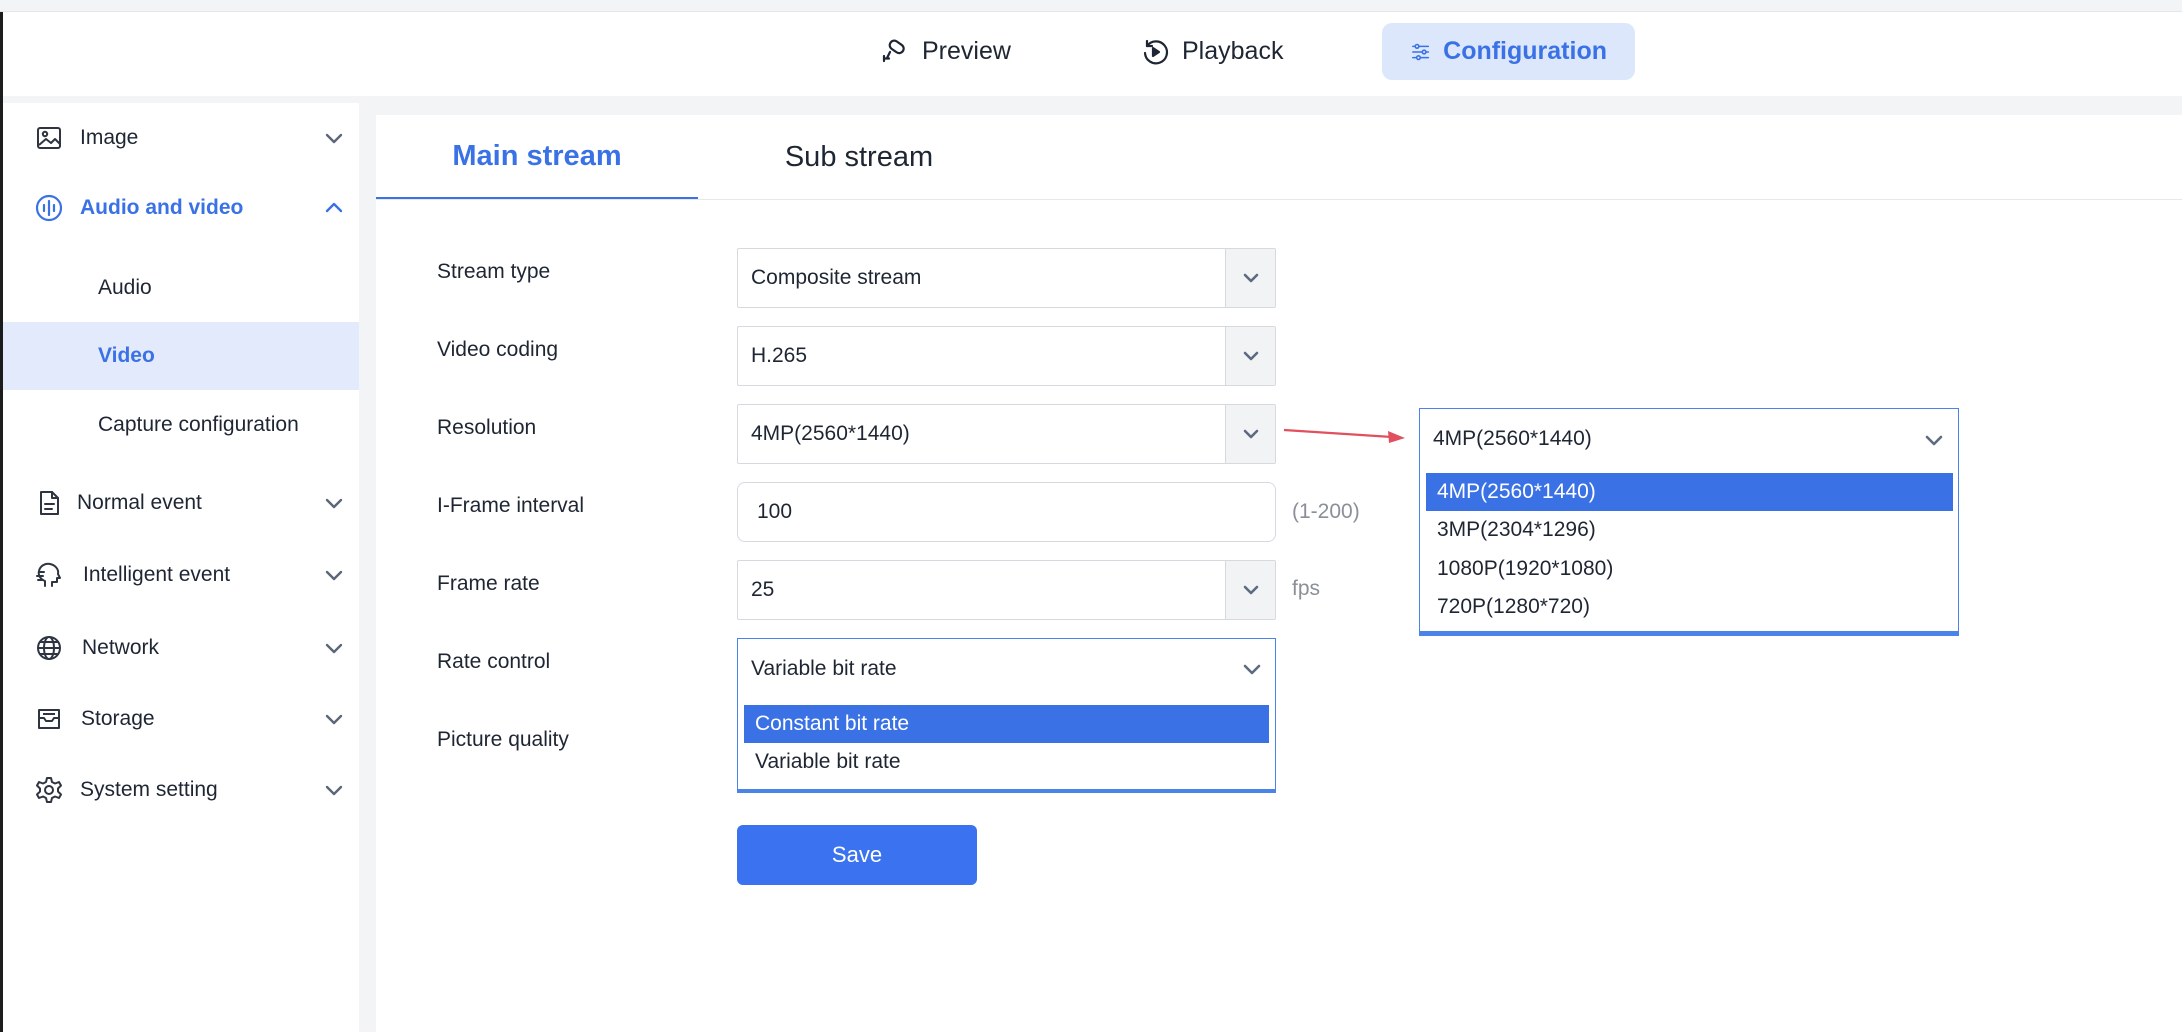 This screenshot has height=1032, width=2182. What do you see at coordinates (1006, 762) in the screenshot?
I see `rate-control-option-variable: Variable bit rate` at bounding box center [1006, 762].